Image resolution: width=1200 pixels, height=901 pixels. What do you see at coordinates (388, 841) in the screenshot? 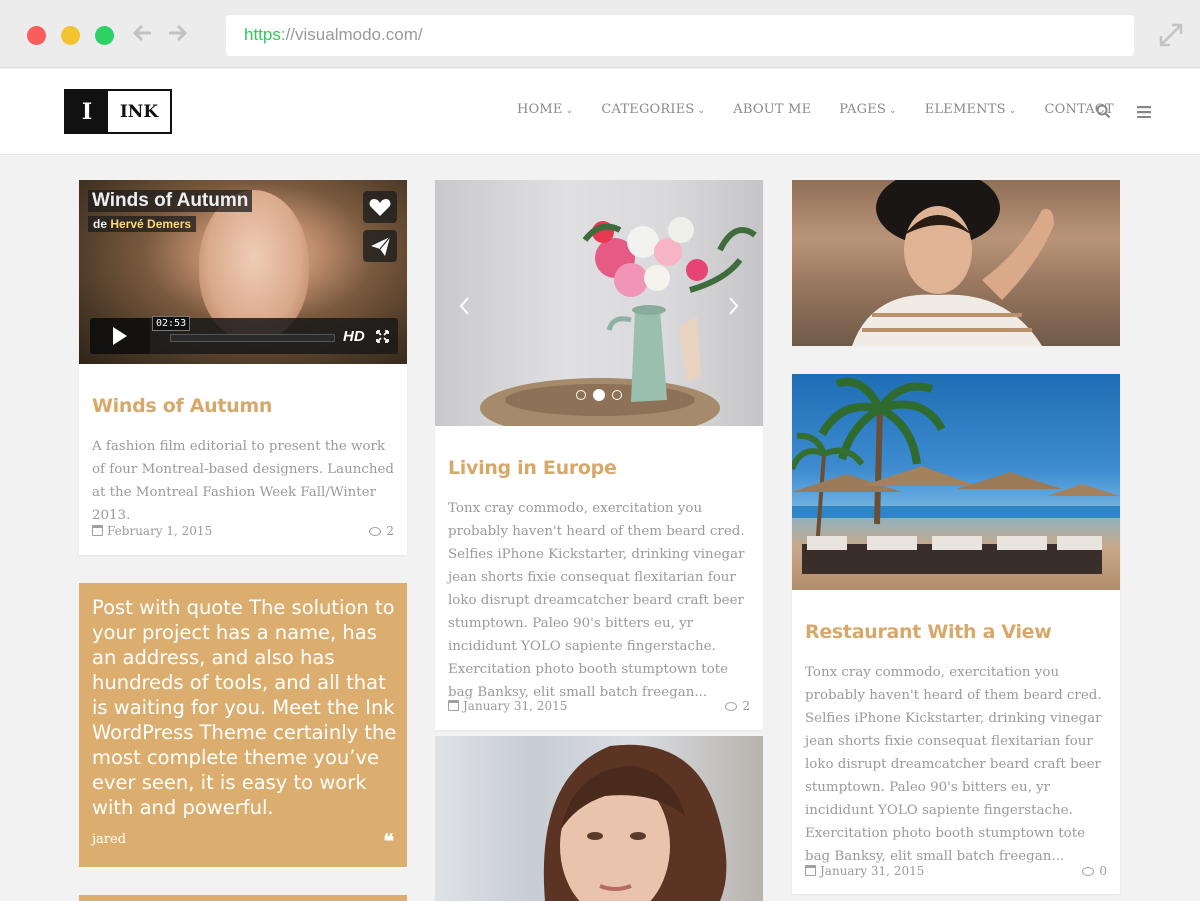
I see `quote-icon: ❝` at bounding box center [388, 841].